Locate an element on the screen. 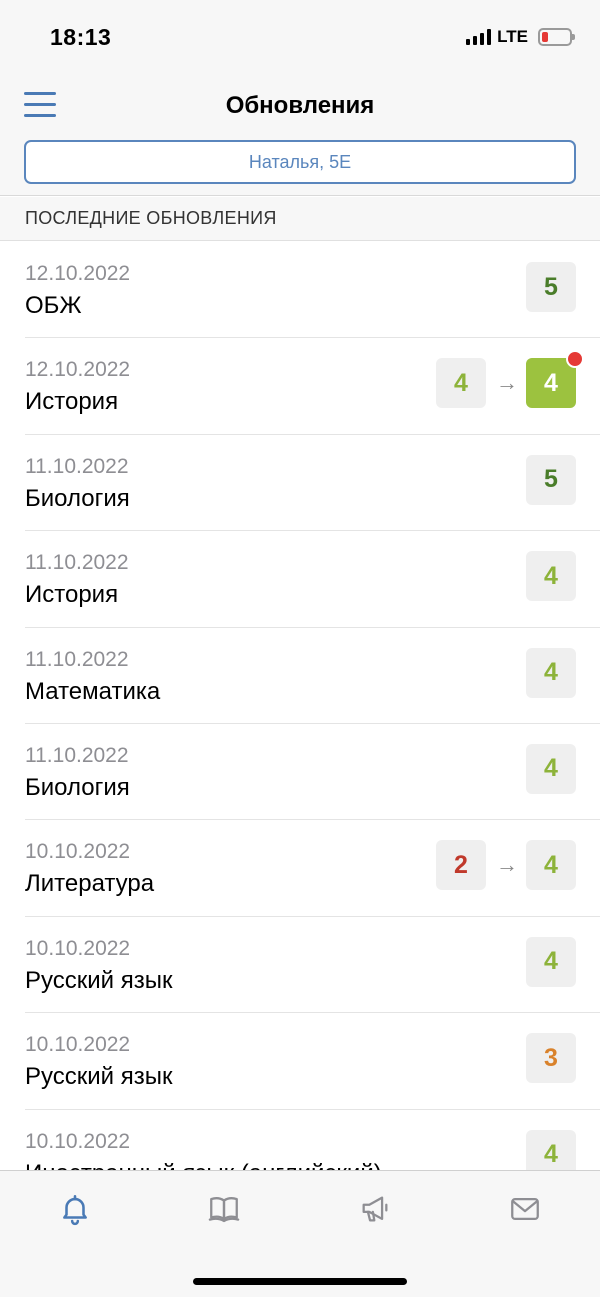  student-selector: Наталья, 5Е is located at coordinates (300, 162).